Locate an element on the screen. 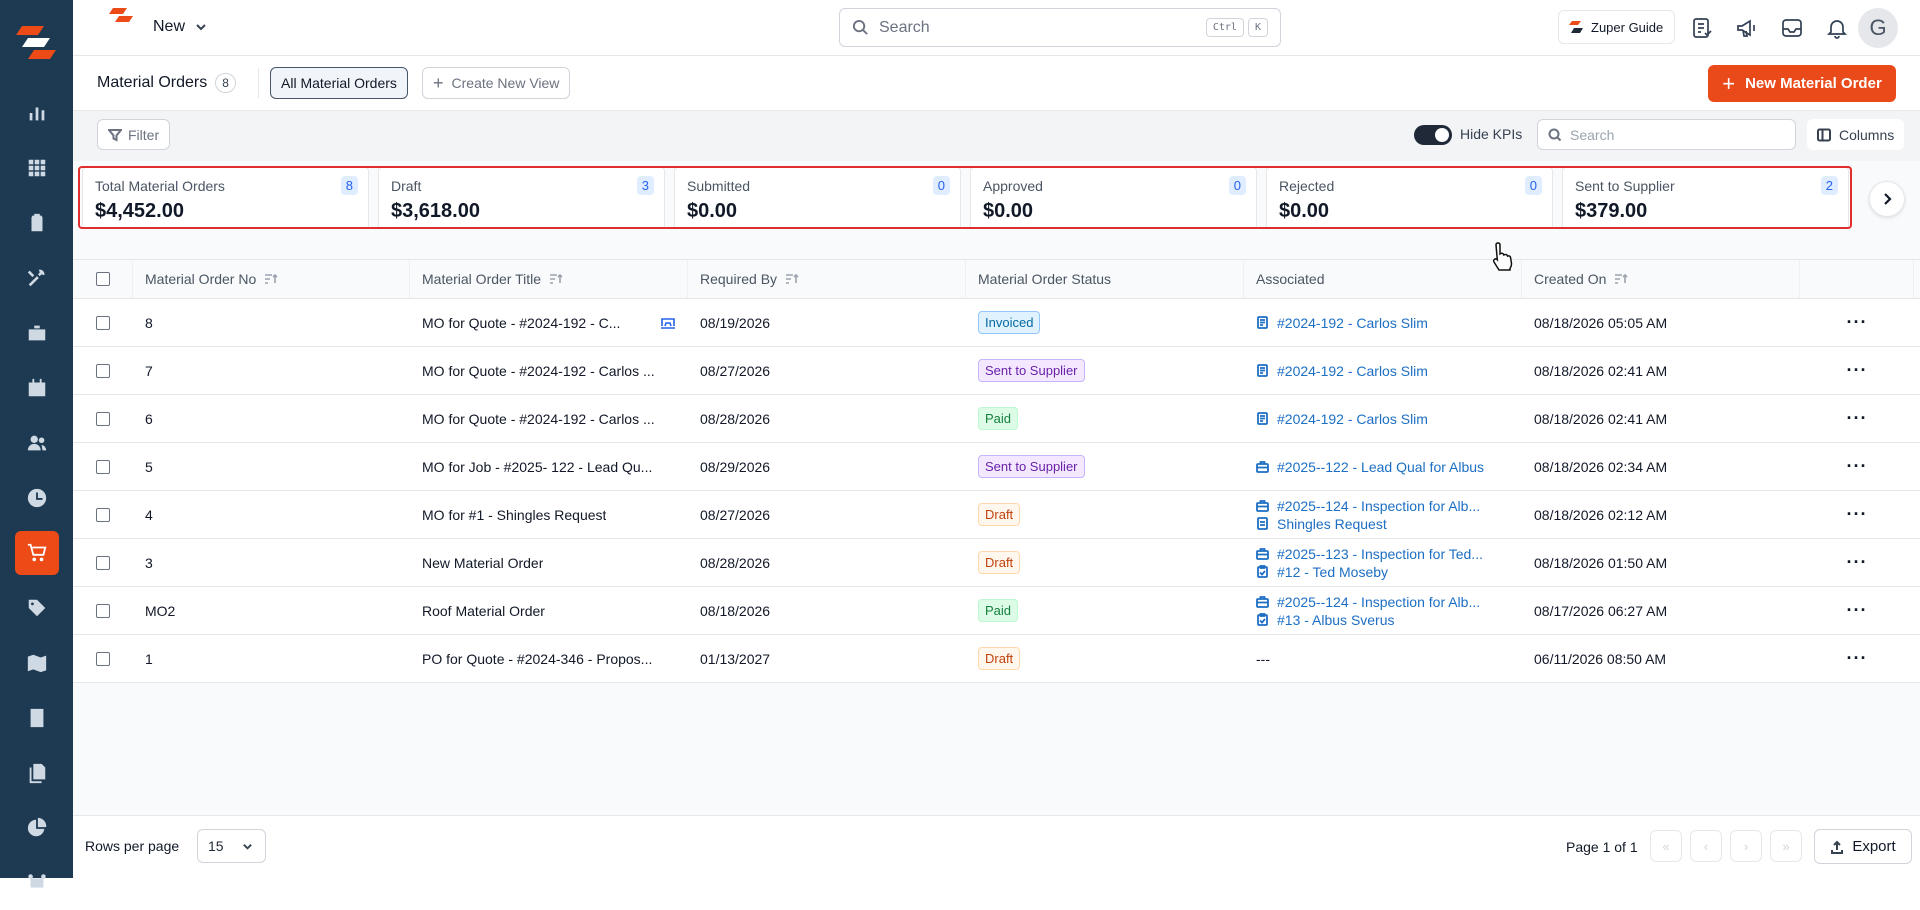 This screenshot has height=910, width=1920. sidebar-nav is located at coordinates (36, 497).